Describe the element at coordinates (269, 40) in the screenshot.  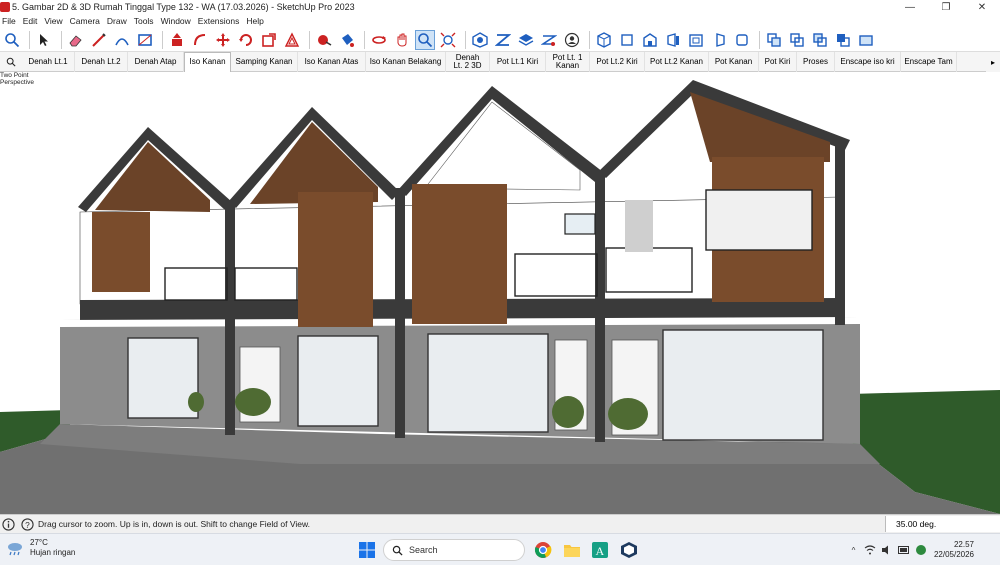
I see `scale-tool-button` at that location.